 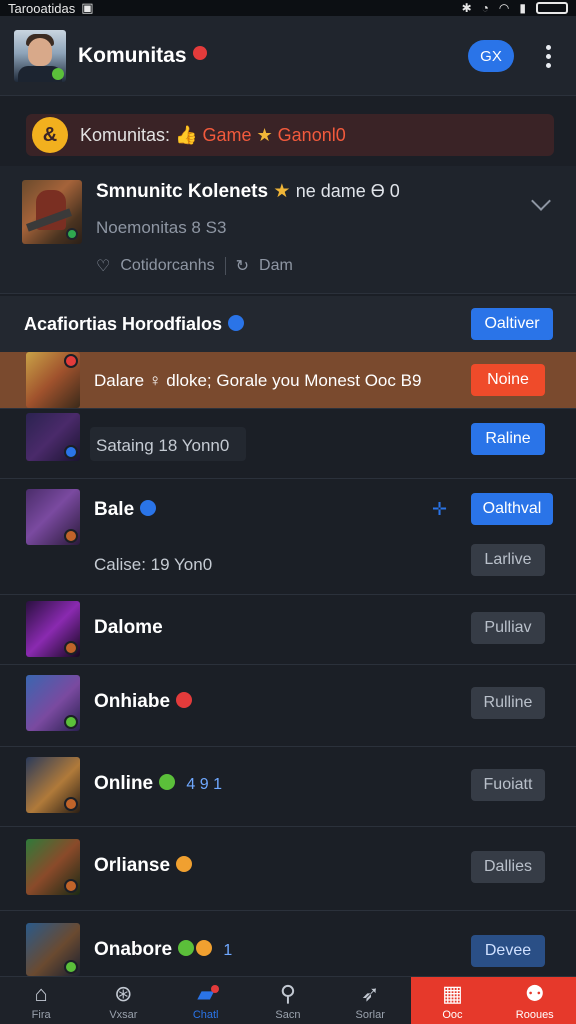 I want to click on announcement-banner: & Komunitas: 👍 Game ★ Ganonl0, so click(x=290, y=135).